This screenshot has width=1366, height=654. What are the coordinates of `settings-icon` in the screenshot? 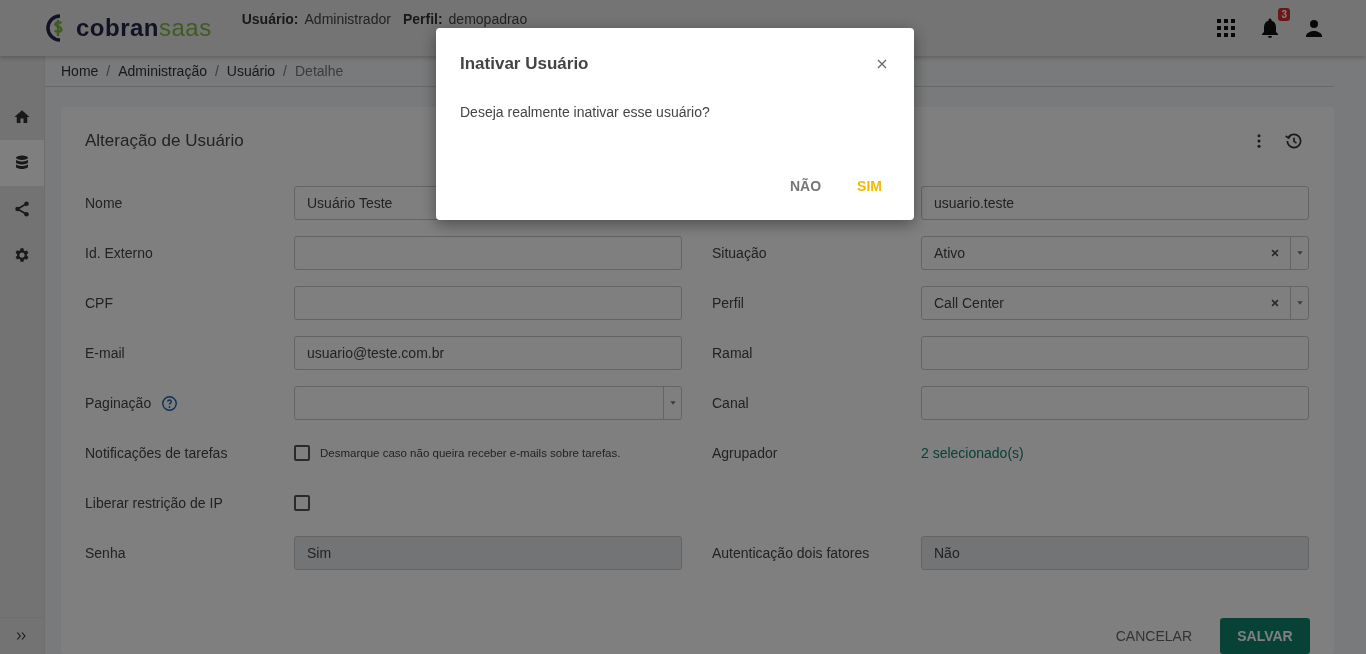 It's located at (22, 255).